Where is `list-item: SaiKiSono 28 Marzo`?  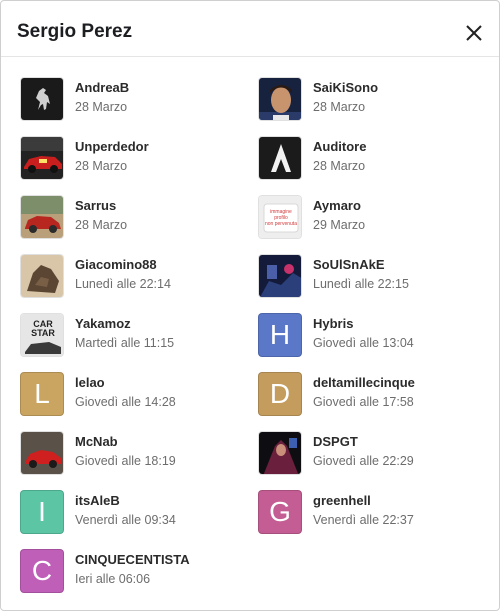
list-item: SaiKiSono 28 Marzo is located at coordinates (368, 100).